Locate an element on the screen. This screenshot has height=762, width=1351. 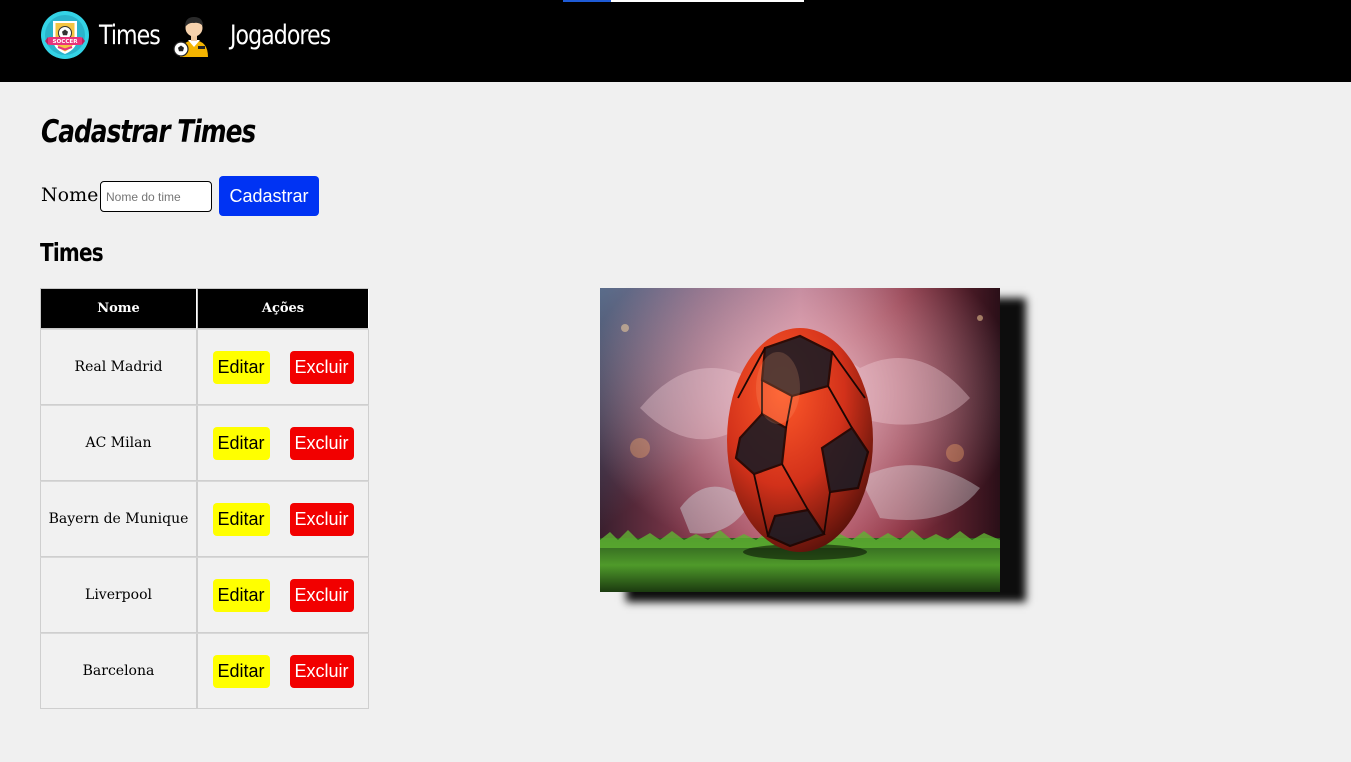
table-row: Bayern de Munique Editar Excluir is located at coordinates (204, 519).